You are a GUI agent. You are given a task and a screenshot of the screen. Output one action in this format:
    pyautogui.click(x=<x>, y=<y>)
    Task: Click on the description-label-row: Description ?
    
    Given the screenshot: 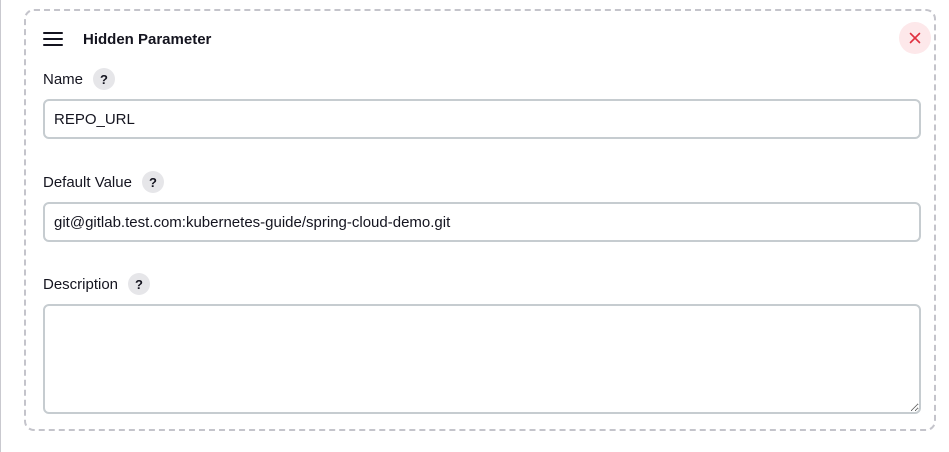 What is the action you would take?
    pyautogui.click(x=97, y=284)
    